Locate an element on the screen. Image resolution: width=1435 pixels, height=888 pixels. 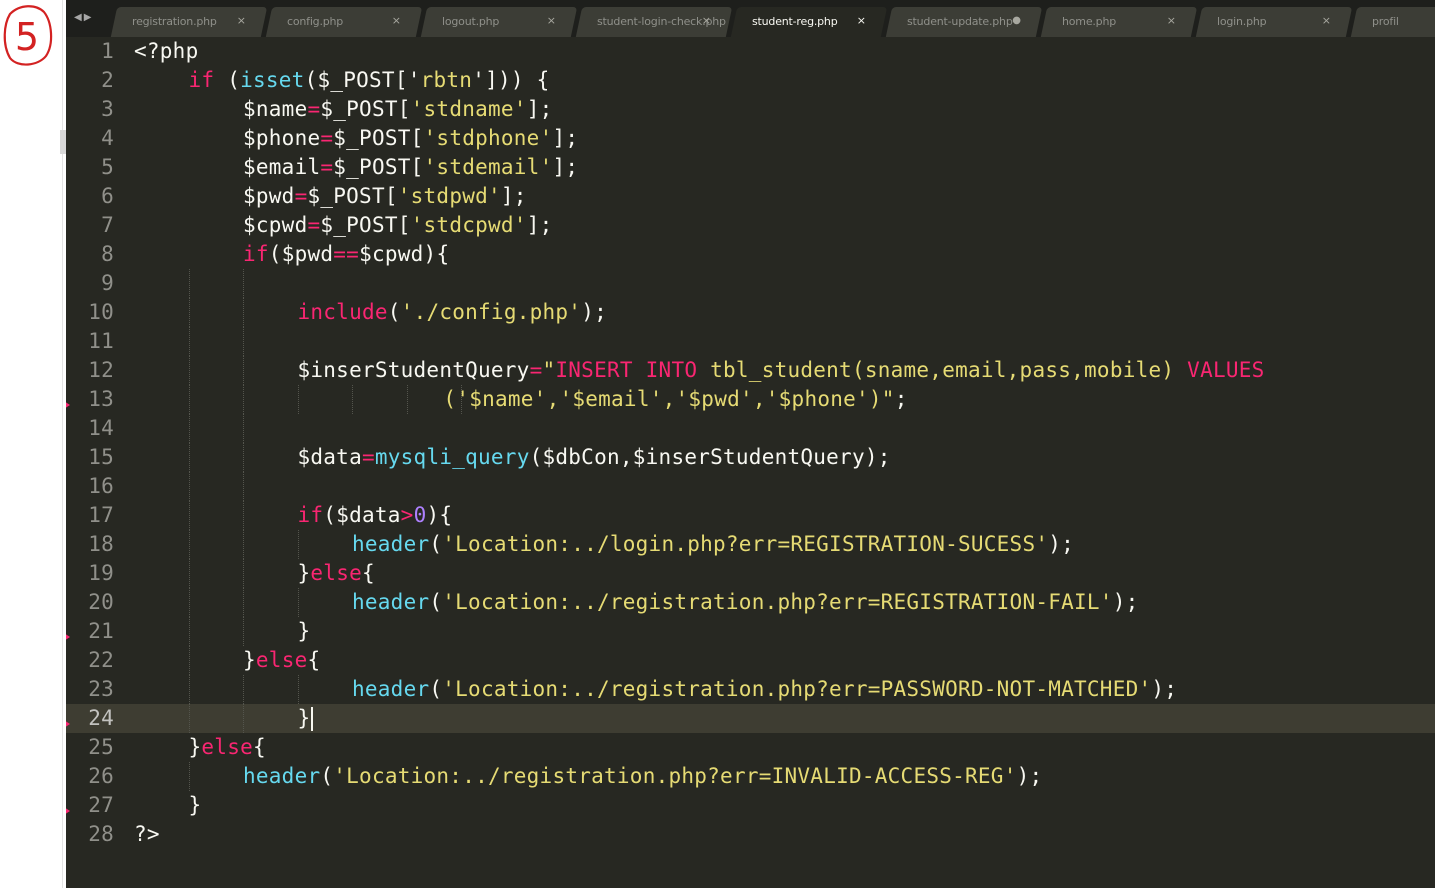
code-line: 19}else{ is located at coordinates (750, 573).